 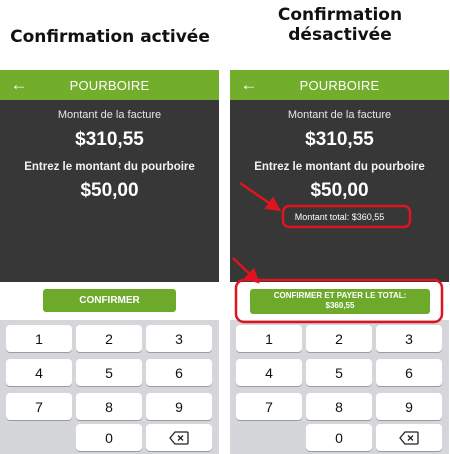 I want to click on heading-line-1: Confirmation, so click(x=340, y=15).